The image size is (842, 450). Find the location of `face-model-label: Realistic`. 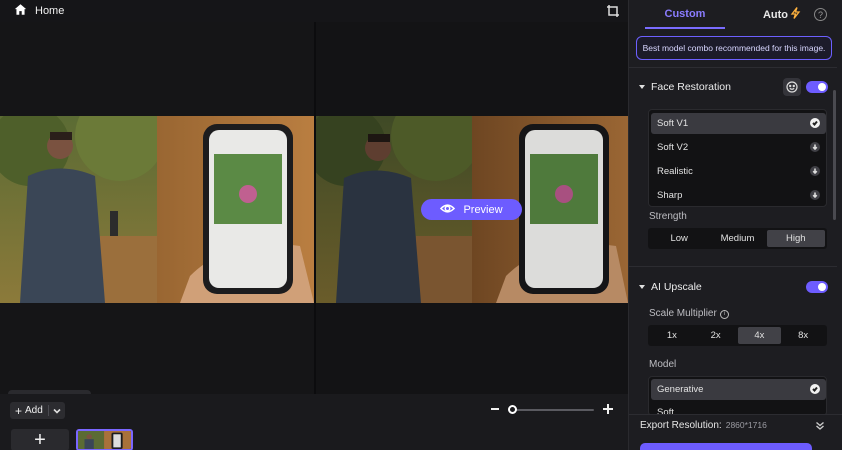

face-model-label: Realistic is located at coordinates (675, 171).